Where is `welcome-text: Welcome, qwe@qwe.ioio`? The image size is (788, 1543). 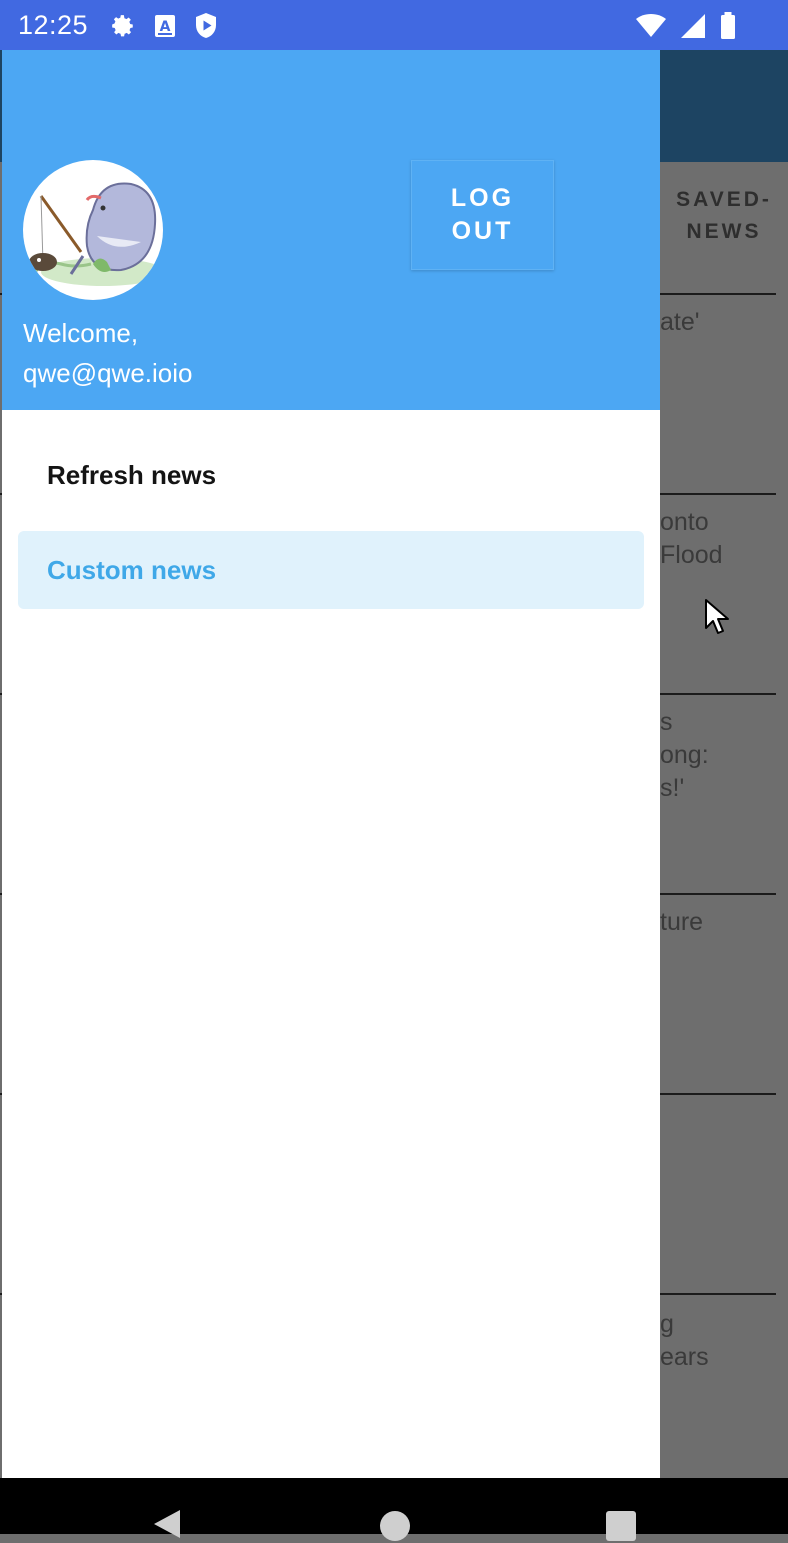 welcome-text: Welcome, qwe@qwe.ioio is located at coordinates (107, 353).